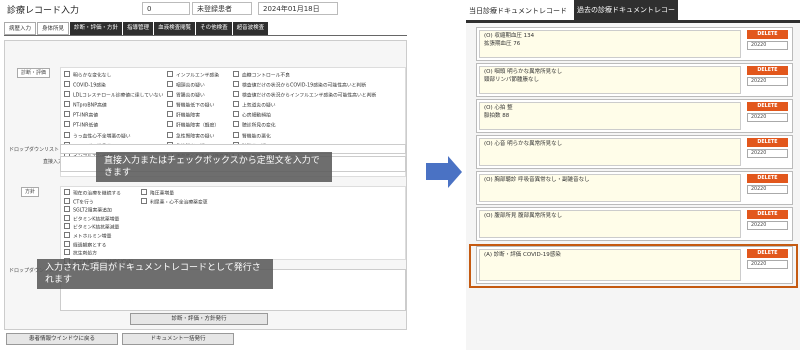 The image size is (800, 350). What do you see at coordinates (214, 28) in the screenshot?
I see `tab-other-tests: その他検査` at bounding box center [214, 28].